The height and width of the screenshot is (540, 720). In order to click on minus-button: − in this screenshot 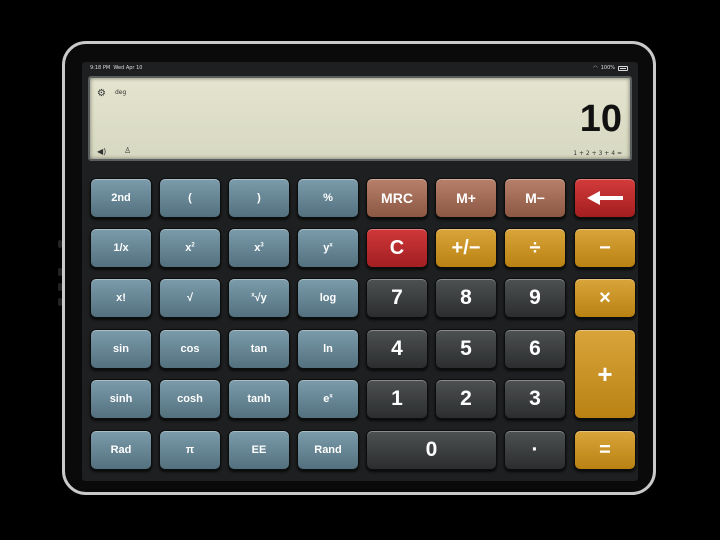, I will do `click(605, 248)`.